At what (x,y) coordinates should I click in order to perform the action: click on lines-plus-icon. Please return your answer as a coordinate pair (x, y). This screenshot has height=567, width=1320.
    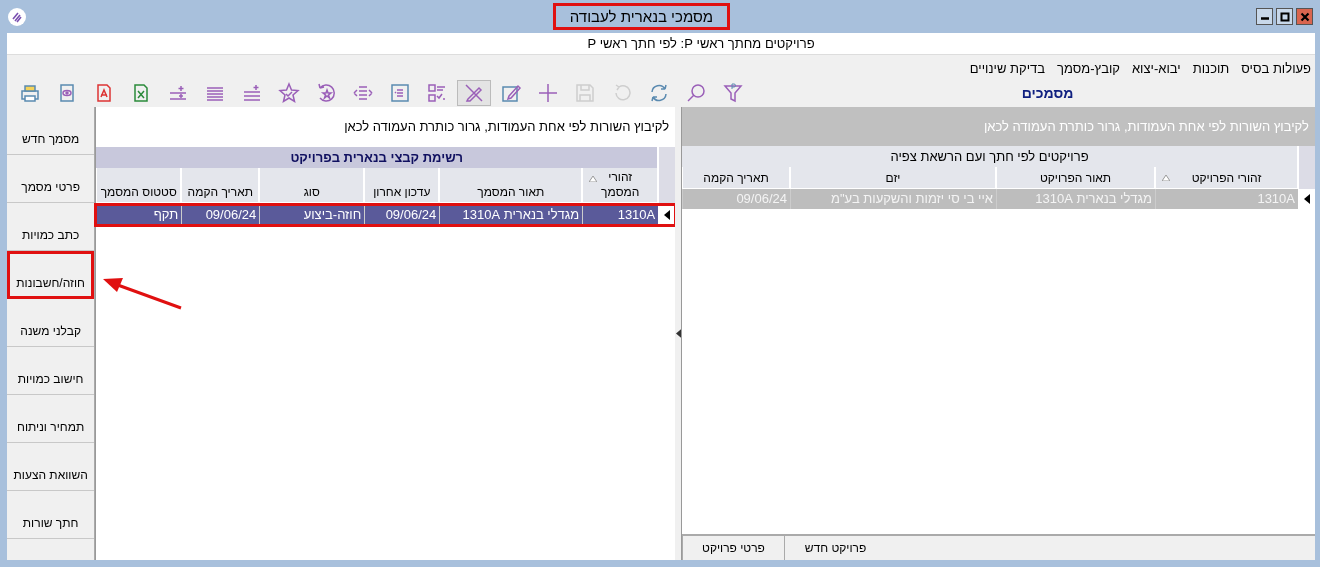
    Looking at the image, I should click on (252, 93).